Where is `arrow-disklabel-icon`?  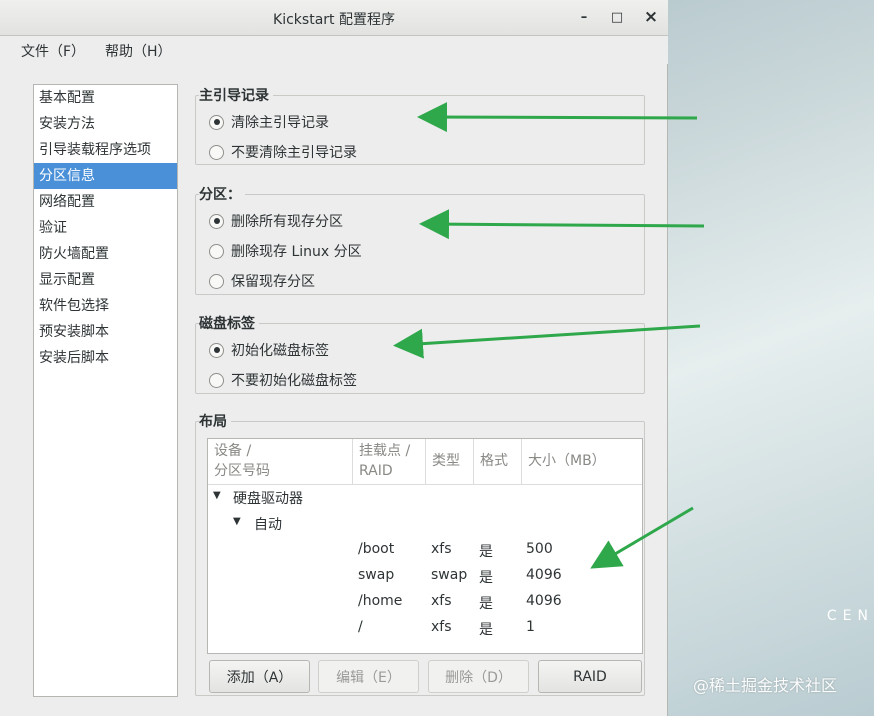 arrow-disklabel-icon is located at coordinates (547, 341).